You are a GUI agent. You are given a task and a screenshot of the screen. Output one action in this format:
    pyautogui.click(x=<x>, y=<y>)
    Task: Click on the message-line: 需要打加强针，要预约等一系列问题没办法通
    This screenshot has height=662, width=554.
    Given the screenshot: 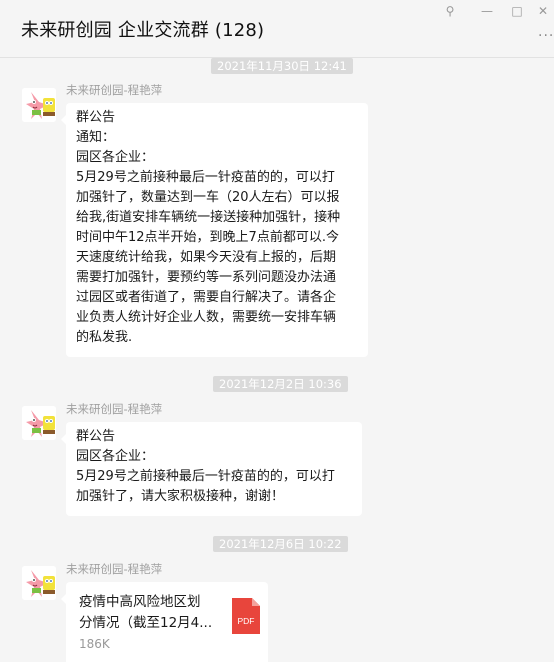 What is the action you would take?
    pyautogui.click(x=206, y=277)
    